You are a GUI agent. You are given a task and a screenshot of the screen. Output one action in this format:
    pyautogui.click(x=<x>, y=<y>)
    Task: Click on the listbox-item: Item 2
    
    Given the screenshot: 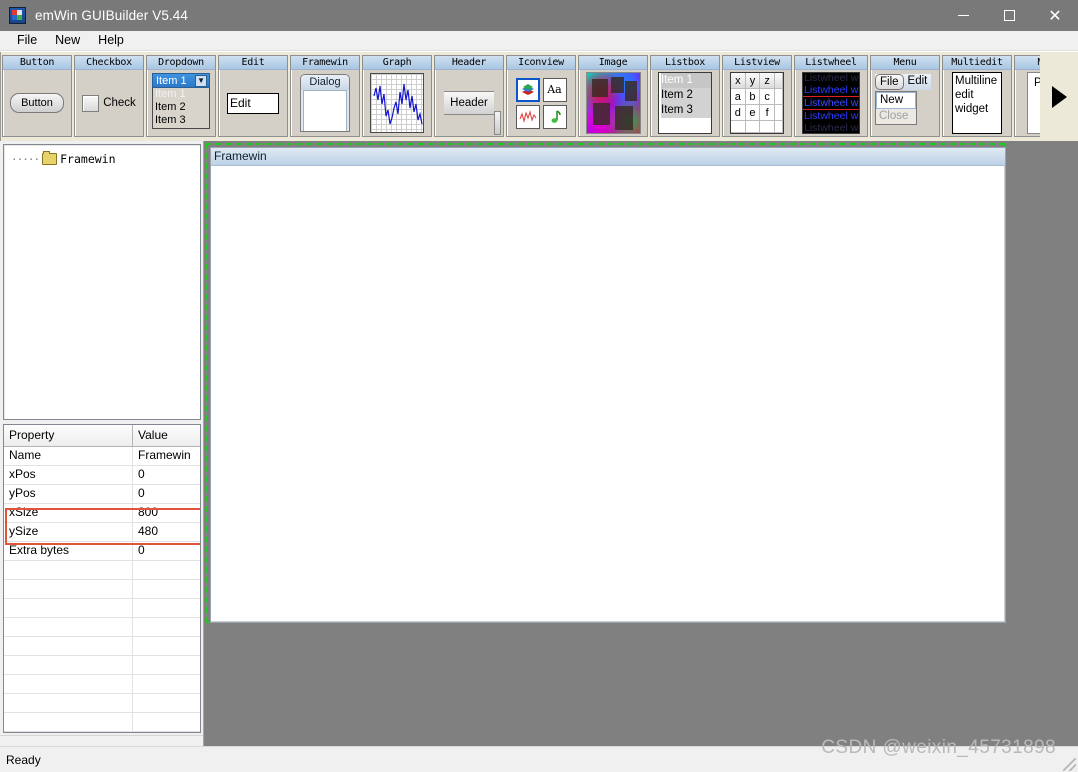 What is the action you would take?
    pyautogui.click(x=686, y=95)
    